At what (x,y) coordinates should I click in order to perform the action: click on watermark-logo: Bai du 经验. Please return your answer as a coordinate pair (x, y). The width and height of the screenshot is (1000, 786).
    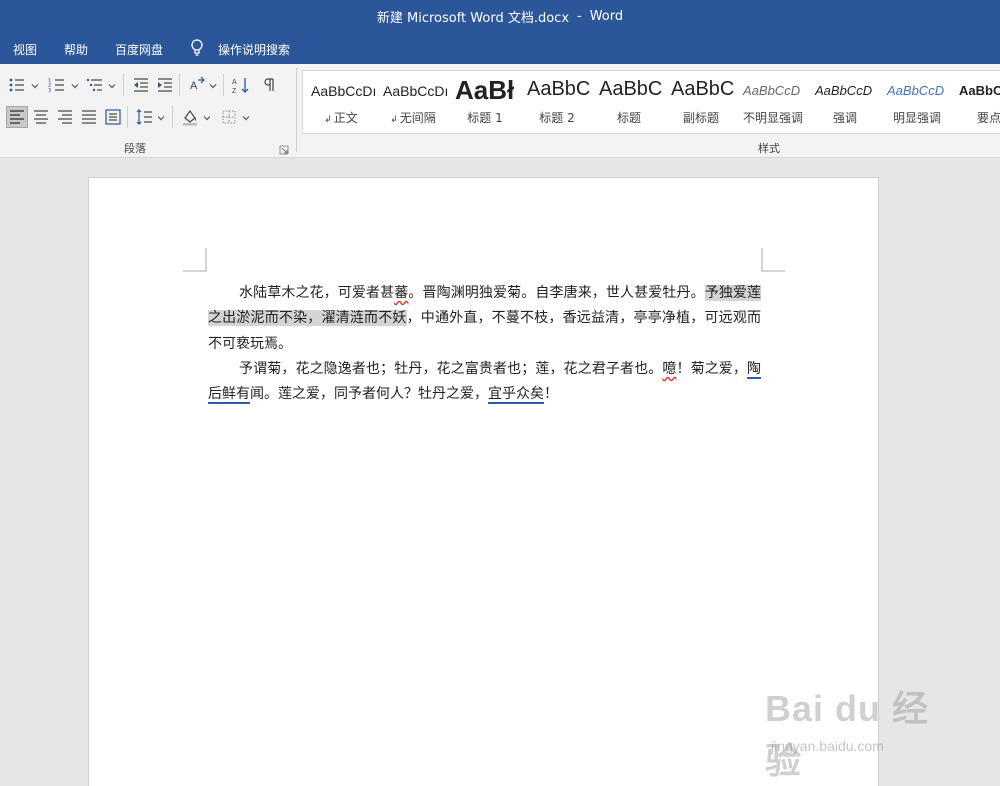
    Looking at the image, I should click on (847, 734).